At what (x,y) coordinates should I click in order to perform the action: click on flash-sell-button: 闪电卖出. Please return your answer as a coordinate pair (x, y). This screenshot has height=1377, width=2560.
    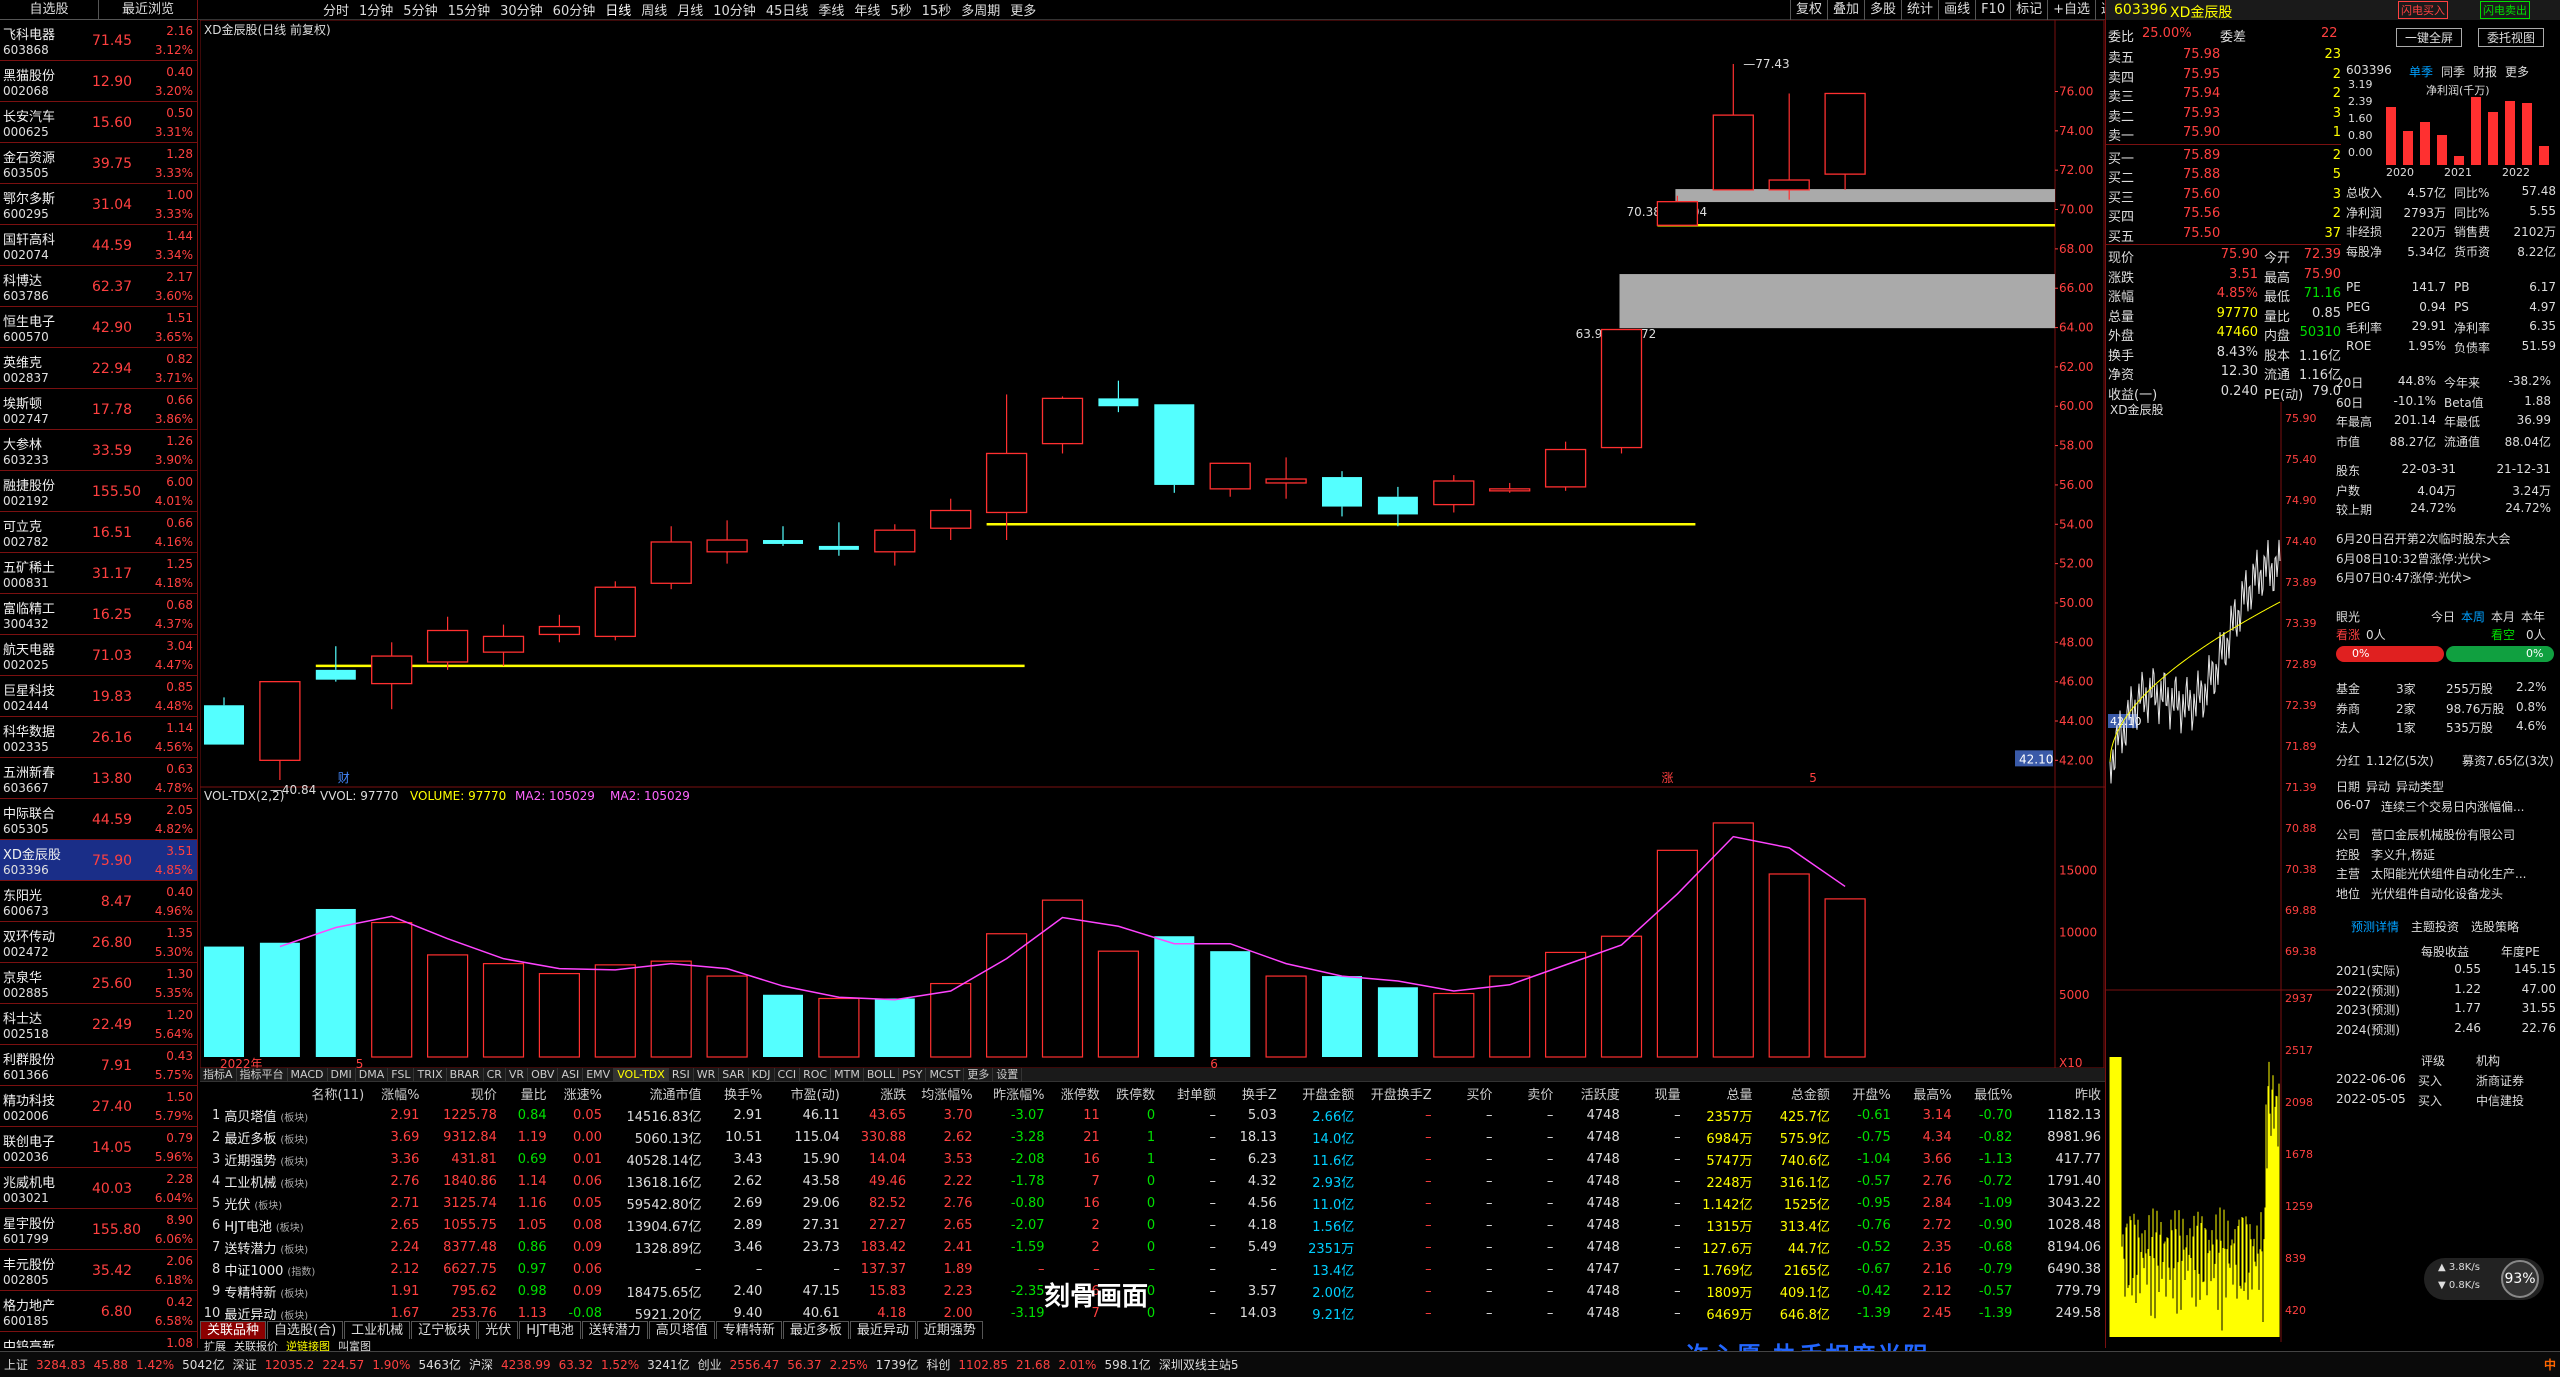
    Looking at the image, I should click on (2505, 10).